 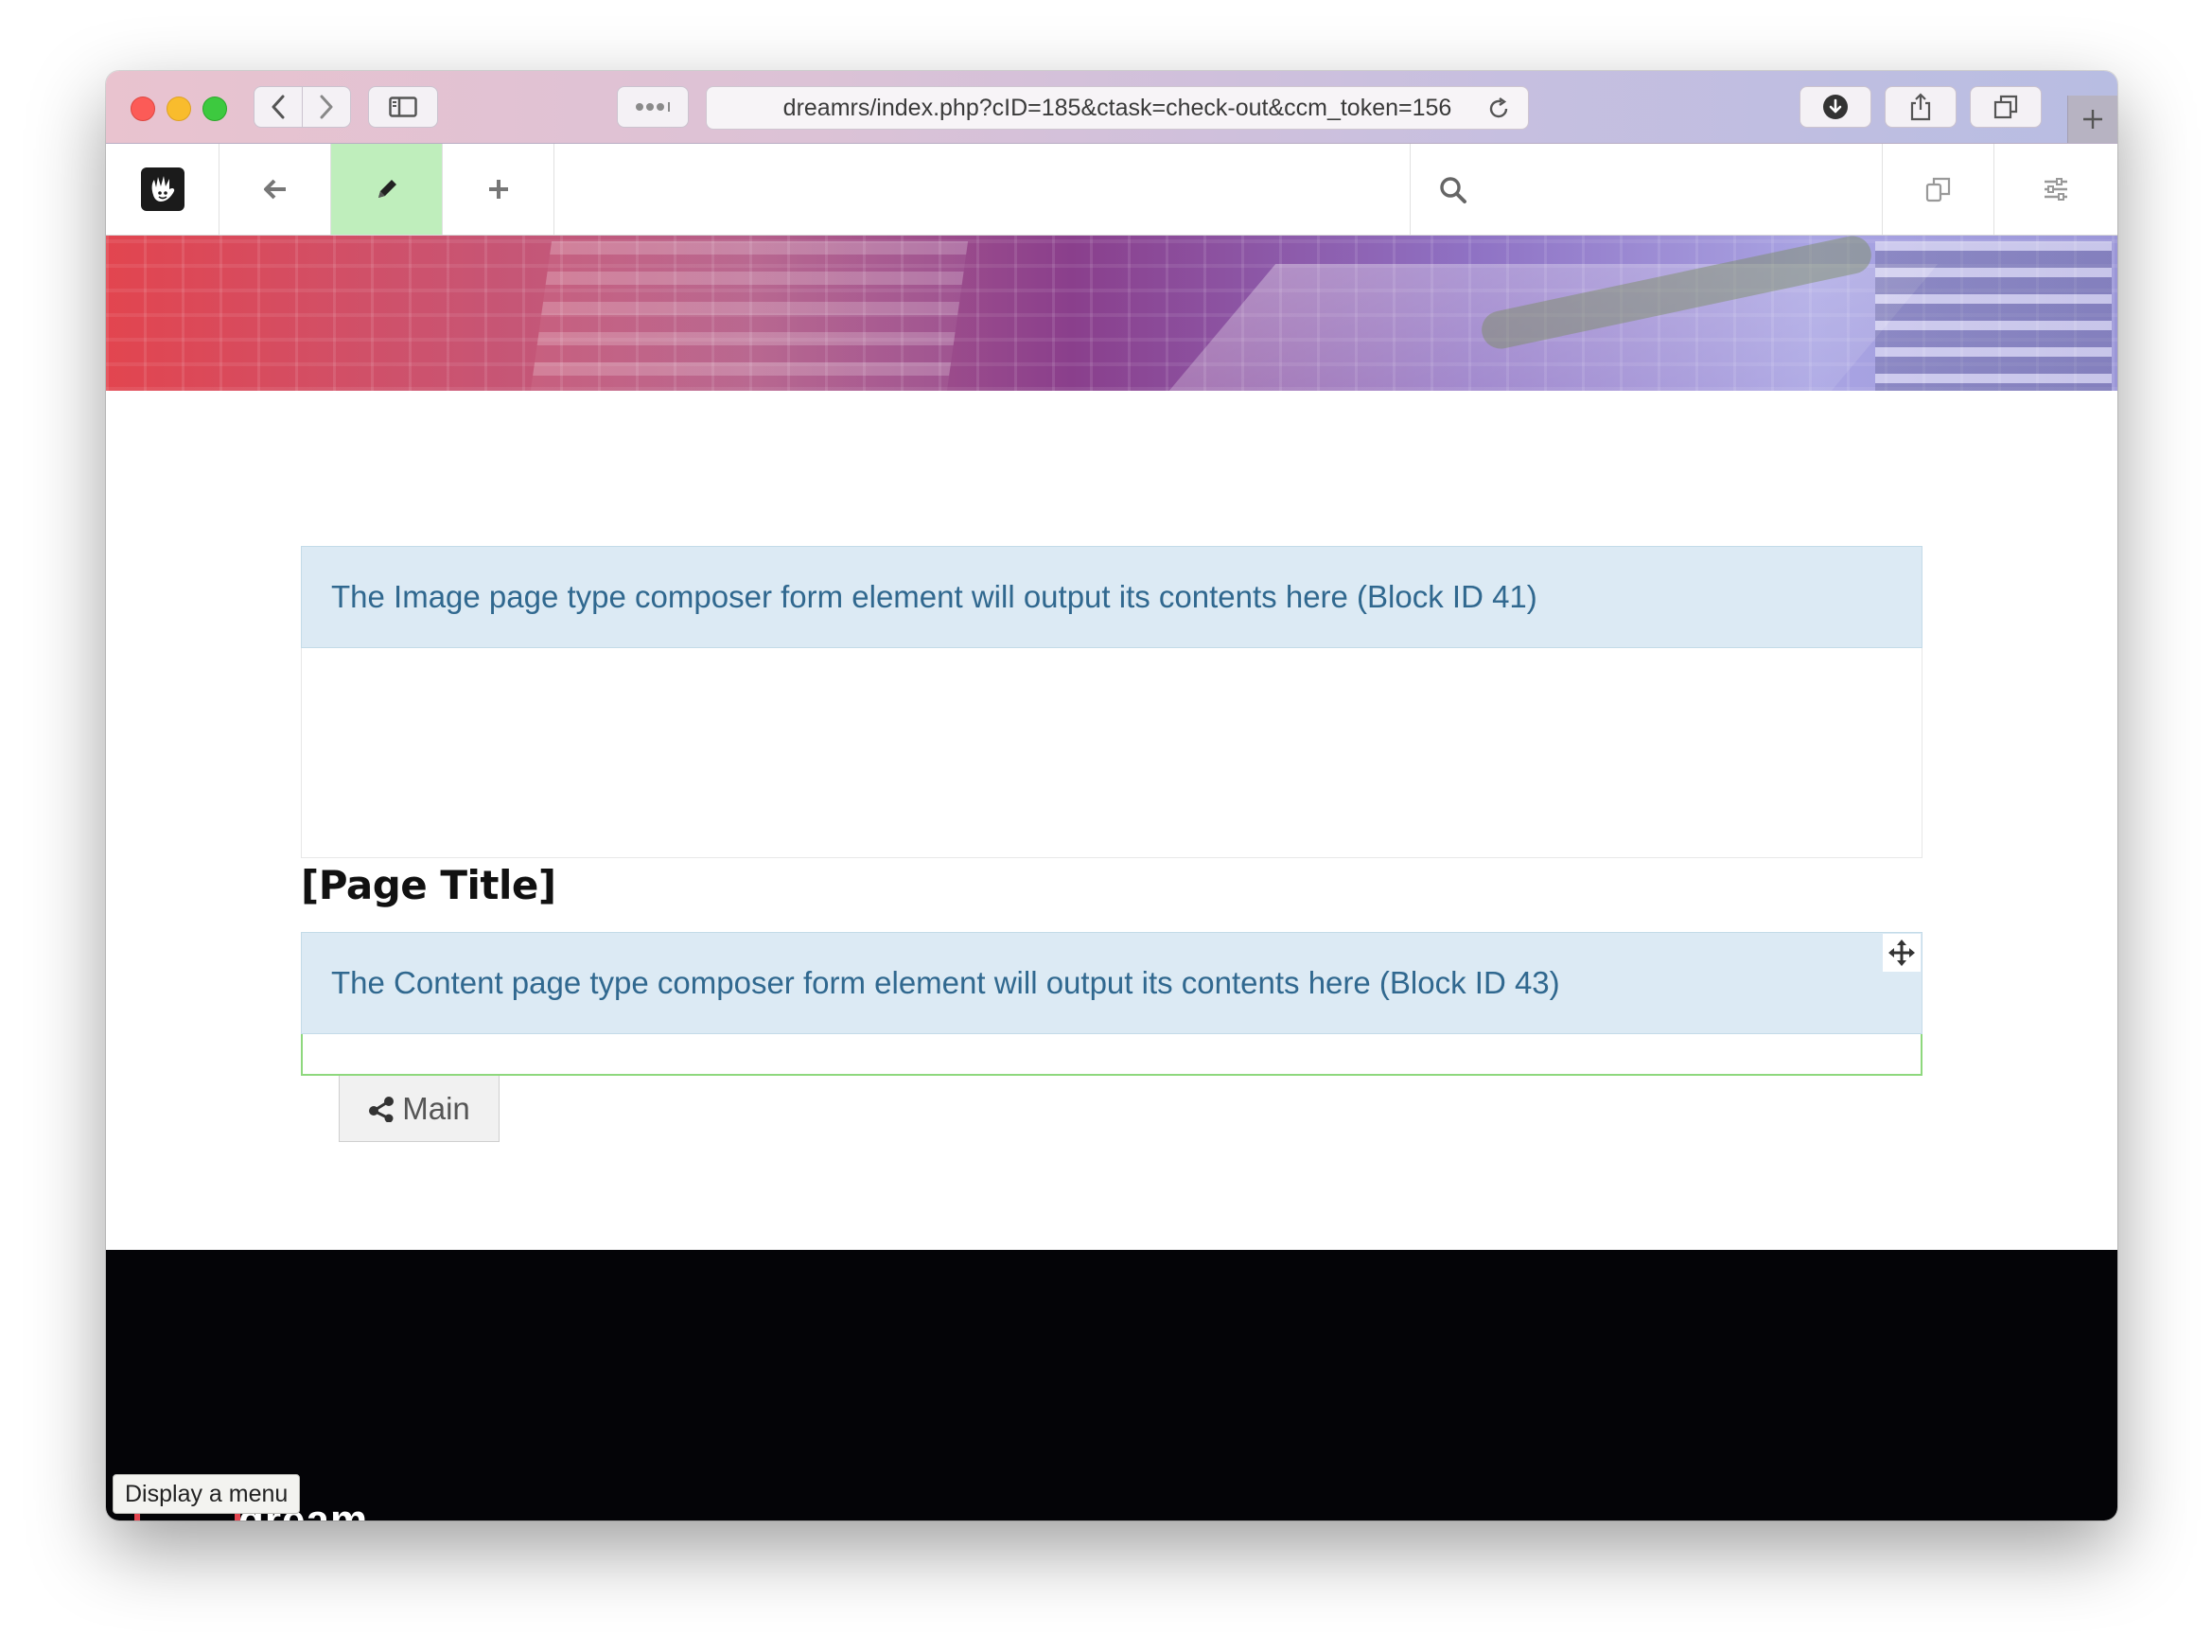 I want to click on toolbar-settings-button, so click(x=2056, y=189).